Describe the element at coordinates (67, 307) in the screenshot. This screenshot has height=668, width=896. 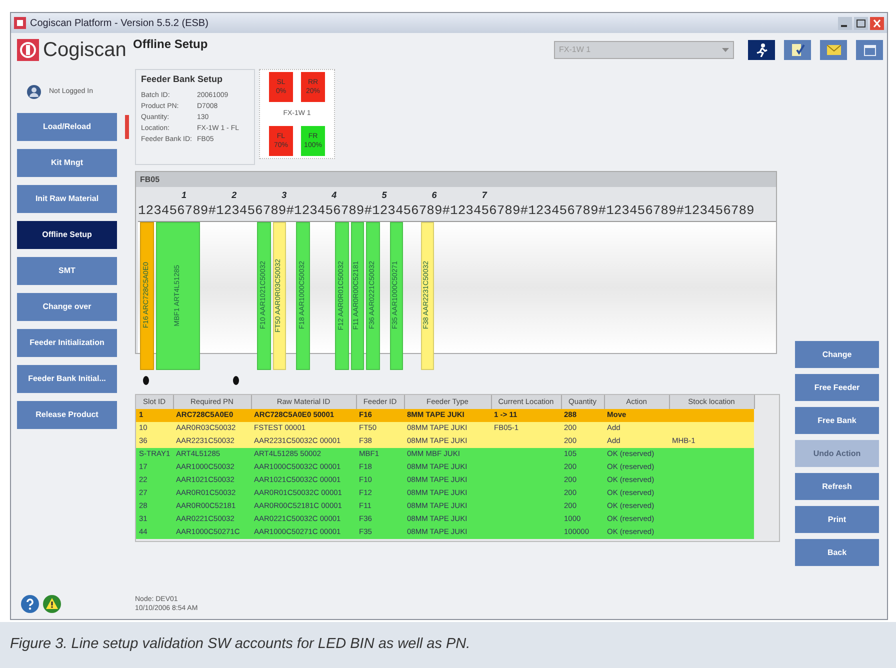
I see `sidebar-button: Change over` at that location.